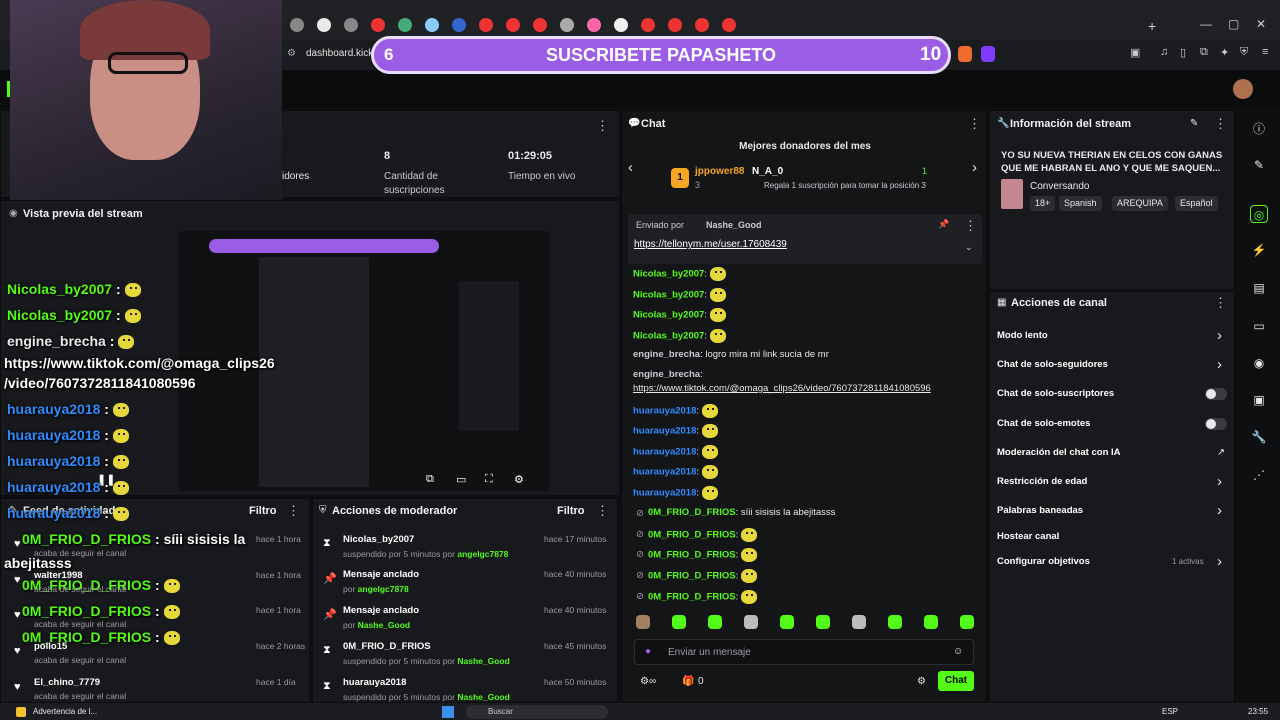 The width and height of the screenshot is (1280, 720). What do you see at coordinates (921, 681) in the screenshot?
I see `chat-settings-icon: ⚙` at bounding box center [921, 681].